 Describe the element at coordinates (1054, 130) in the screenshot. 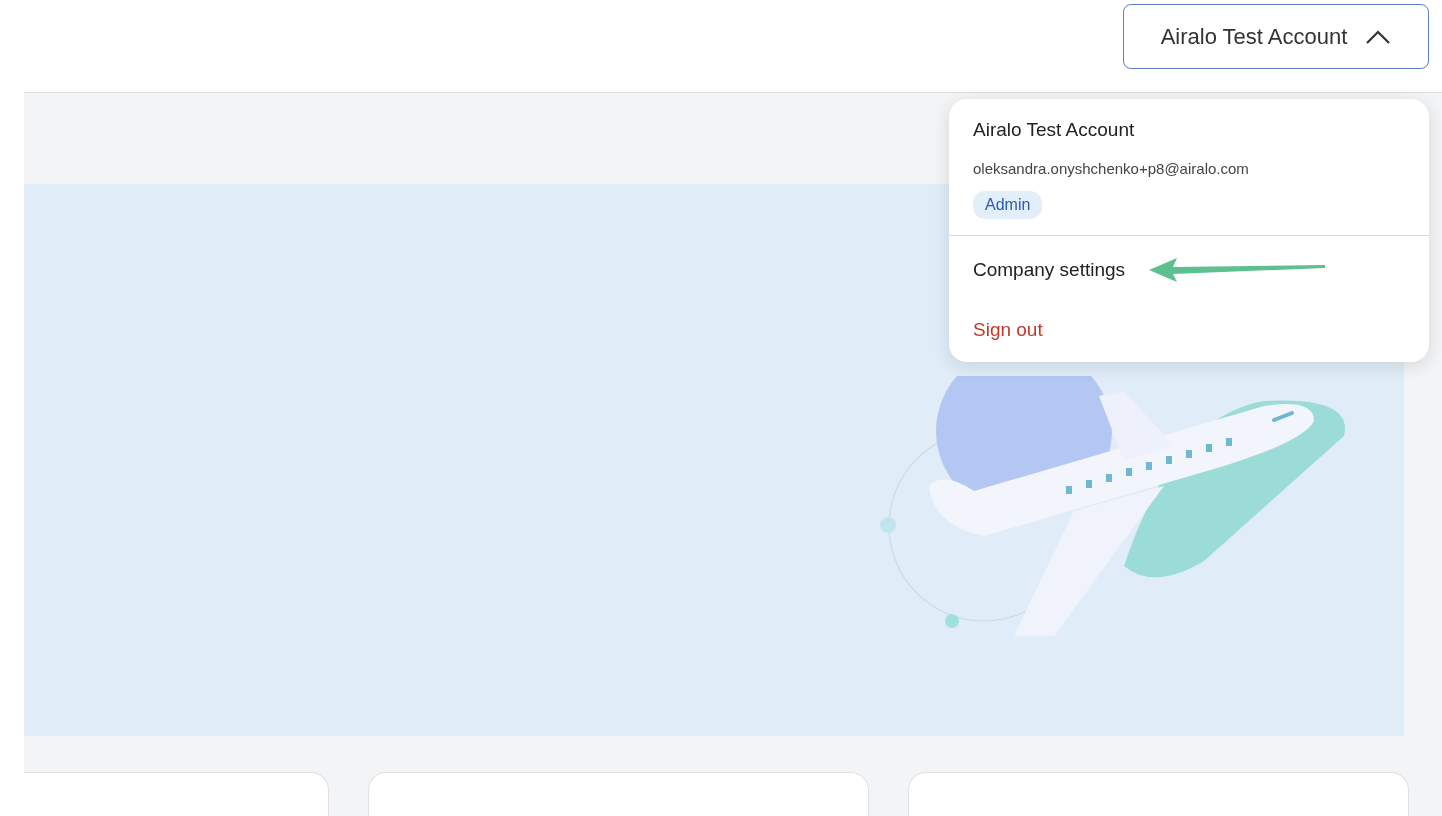

I see `account-name: Airalo Test Account` at that location.